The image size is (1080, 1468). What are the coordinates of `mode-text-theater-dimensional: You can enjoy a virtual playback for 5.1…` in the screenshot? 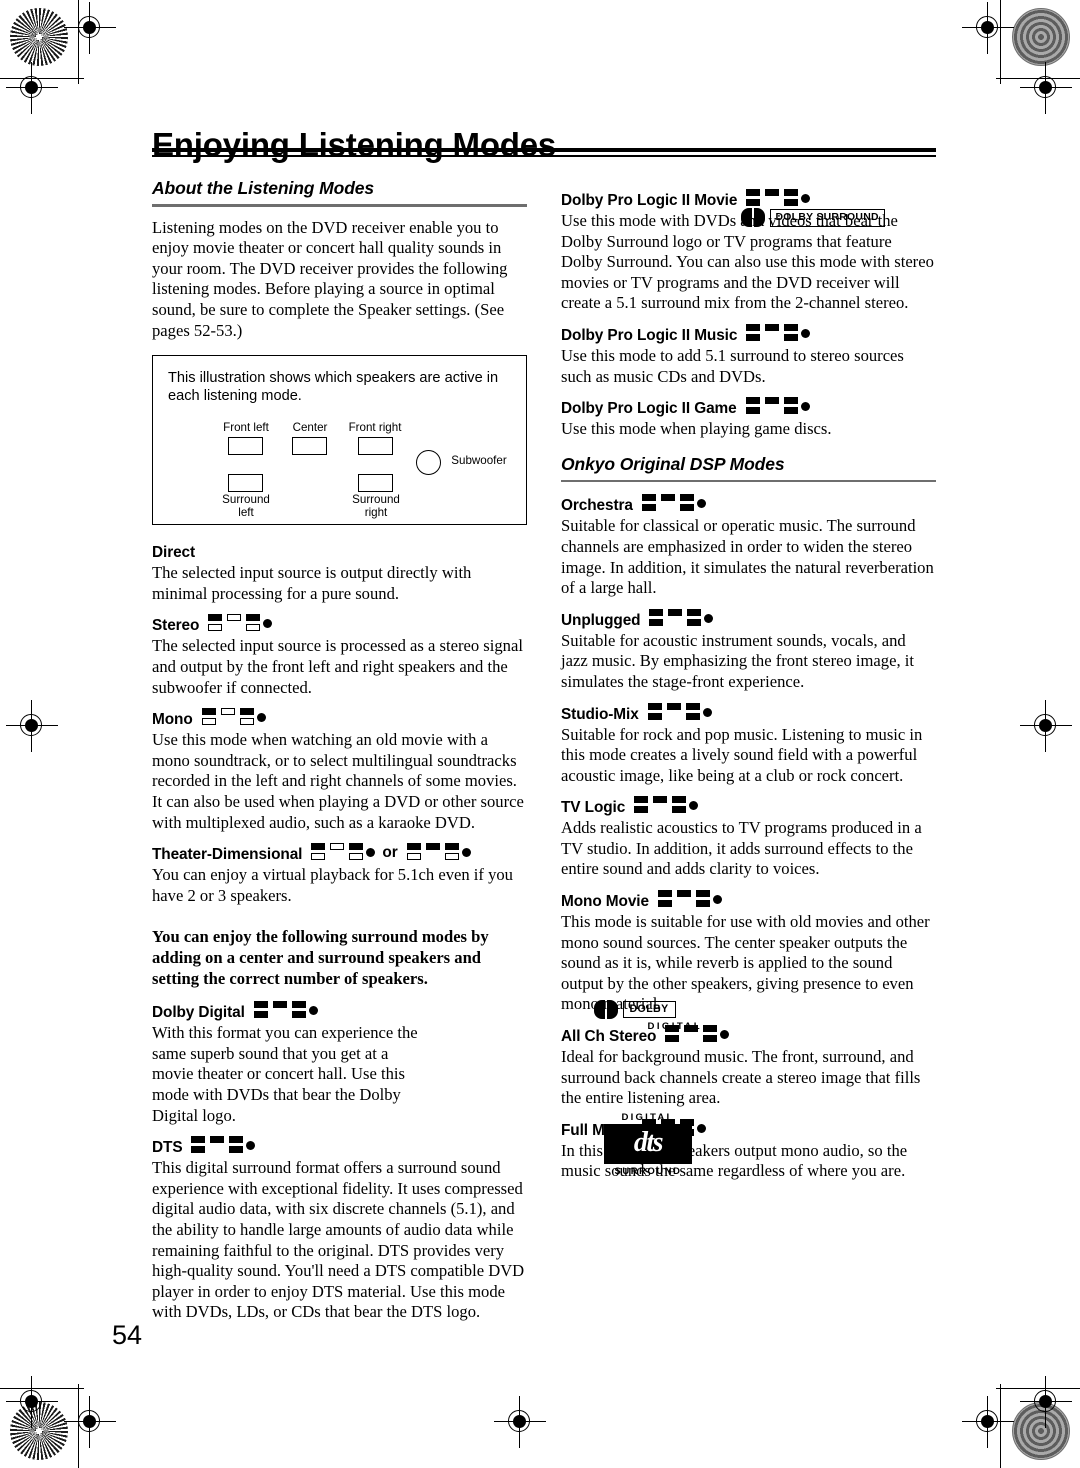 It's located at (332, 885).